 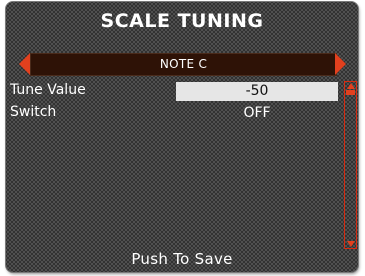 I want to click on tune-value-field: -50, so click(x=257, y=91).